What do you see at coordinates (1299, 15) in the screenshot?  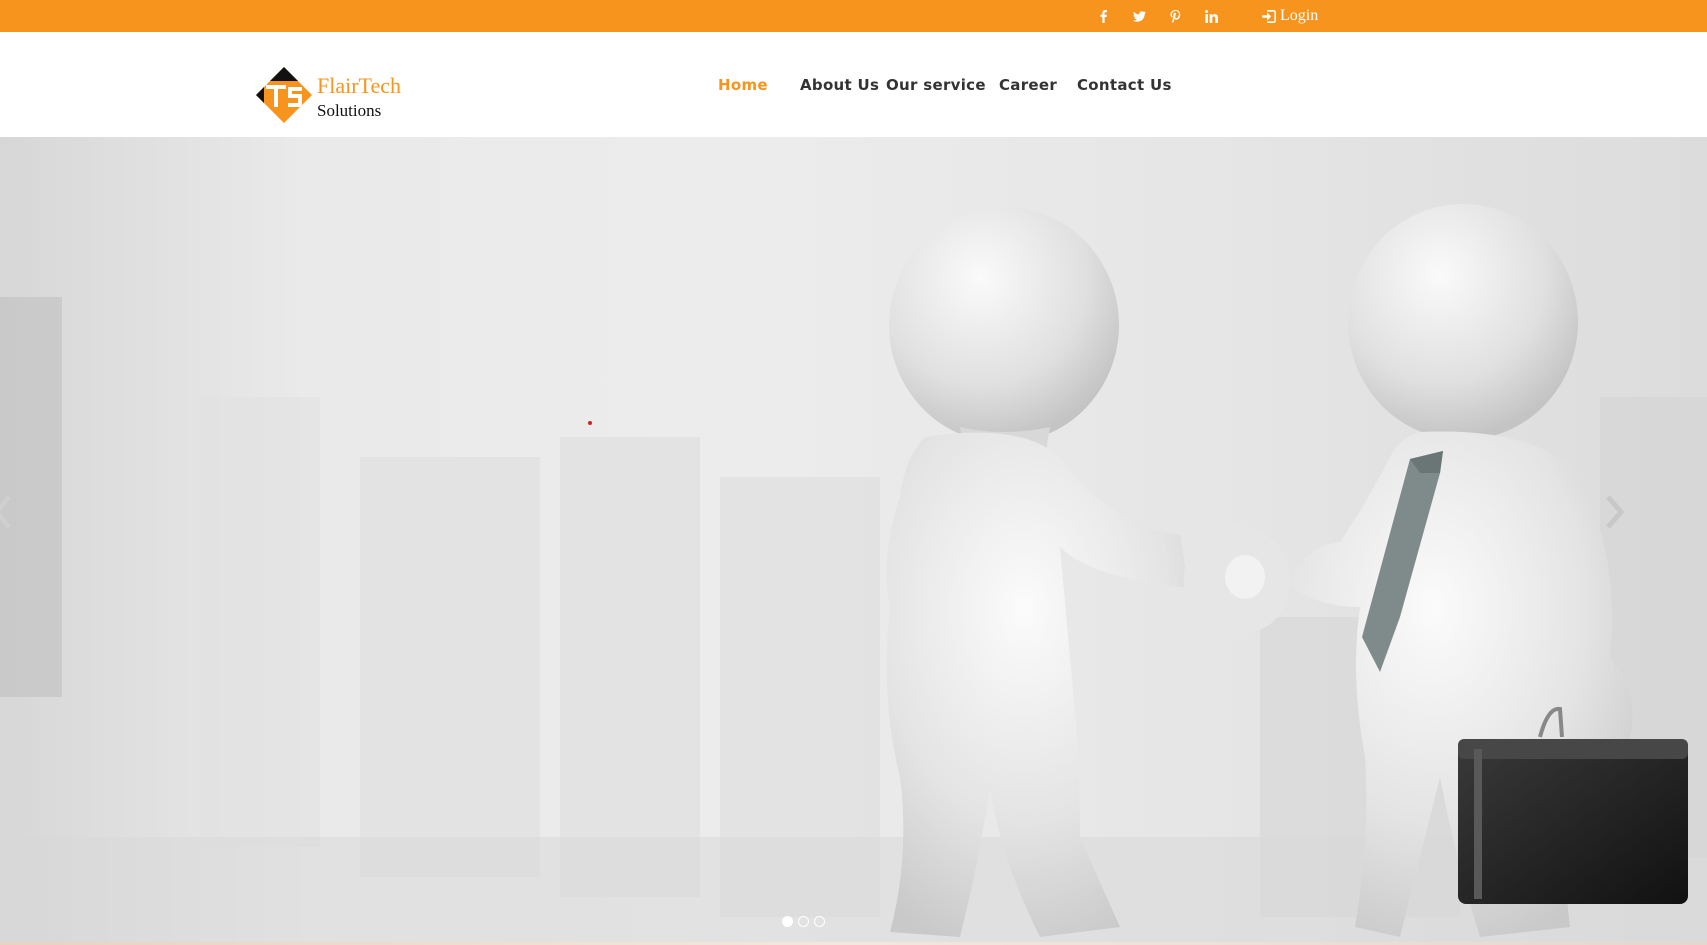 I see `login-label: Login` at bounding box center [1299, 15].